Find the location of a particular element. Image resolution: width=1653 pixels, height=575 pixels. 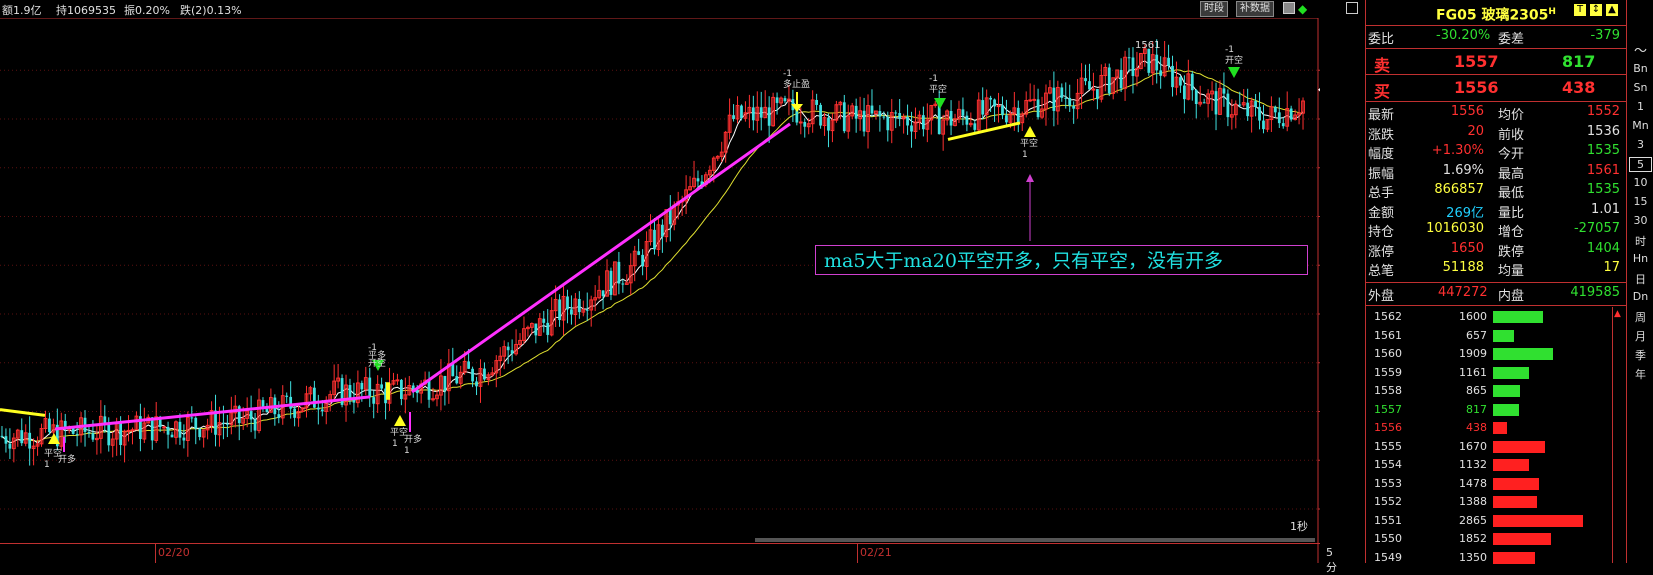

maximize-icon is located at coordinates (1352, 8).